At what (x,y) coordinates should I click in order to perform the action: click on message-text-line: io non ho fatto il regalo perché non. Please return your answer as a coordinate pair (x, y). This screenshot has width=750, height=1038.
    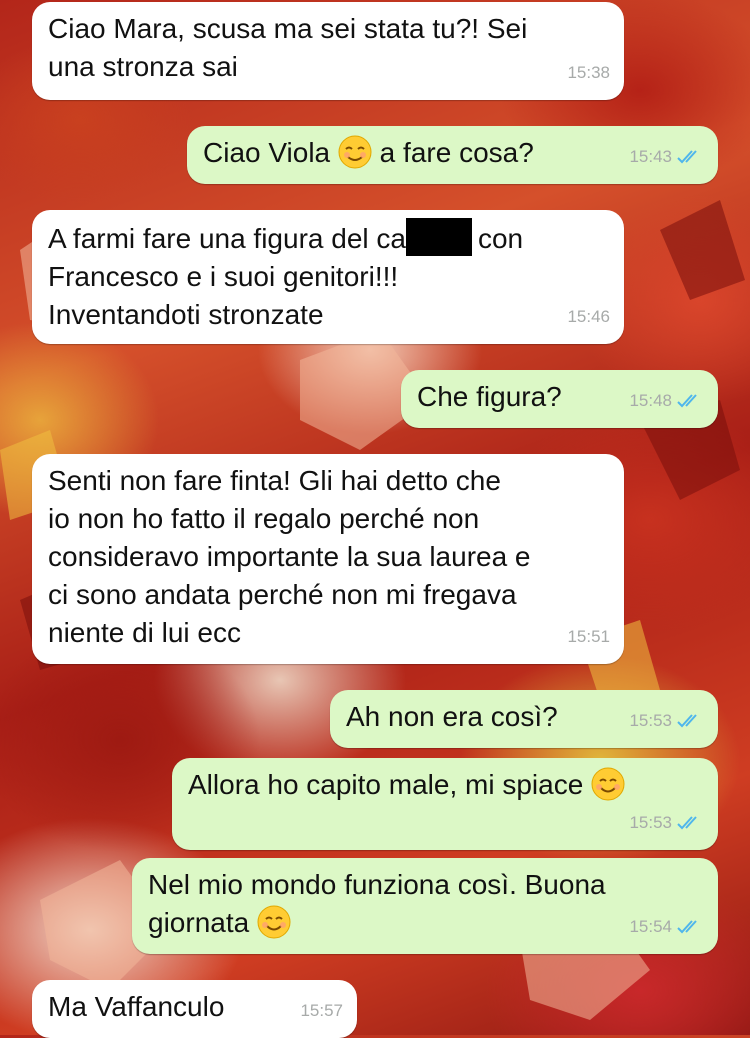
    Looking at the image, I should click on (264, 518).